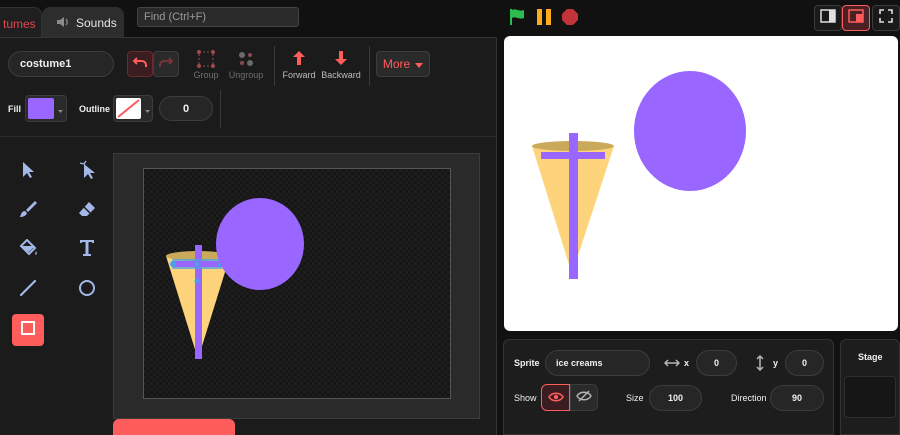  Describe the element at coordinates (518, 19) in the screenshot. I see `green-flag-icon` at that location.